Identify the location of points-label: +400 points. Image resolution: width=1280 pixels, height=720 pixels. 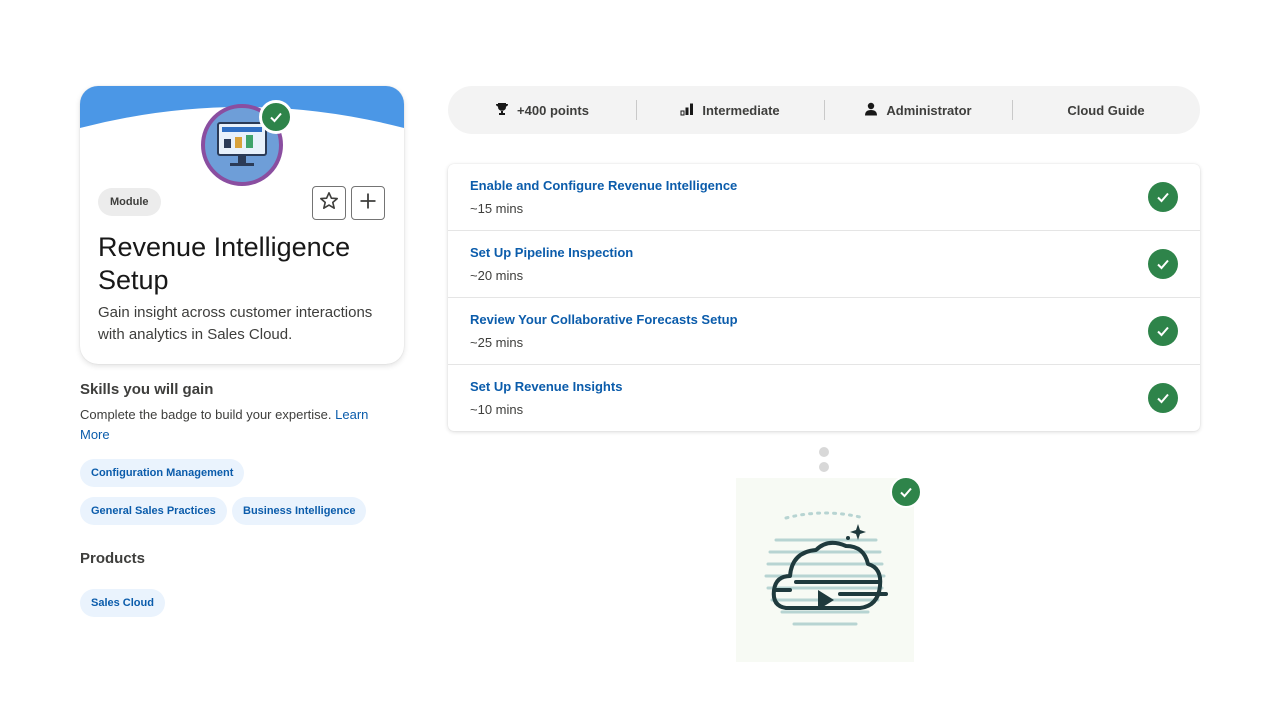
(553, 110).